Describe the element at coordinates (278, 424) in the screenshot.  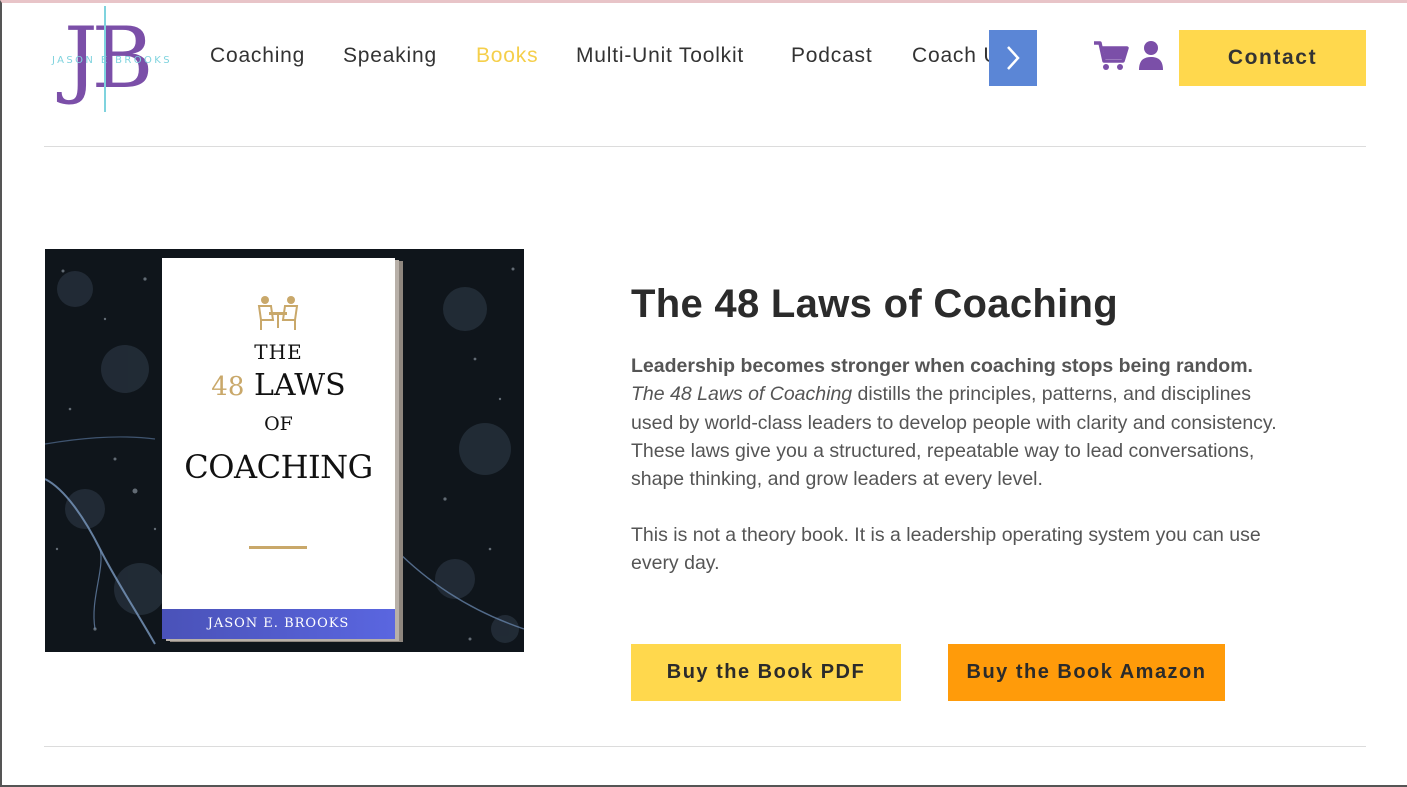
I see `cover-title-of: OF` at that location.